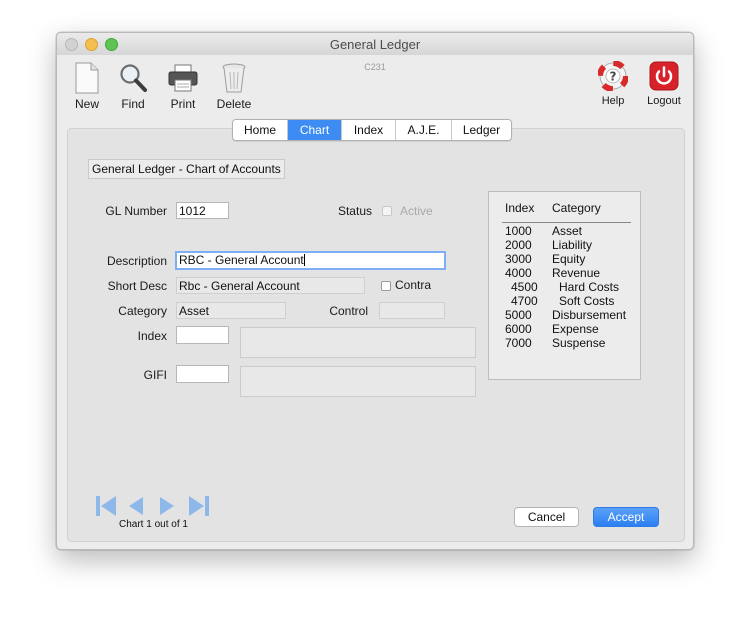 This screenshot has height=628, width=748. What do you see at coordinates (136, 261) in the screenshot?
I see `description-label: Description` at bounding box center [136, 261].